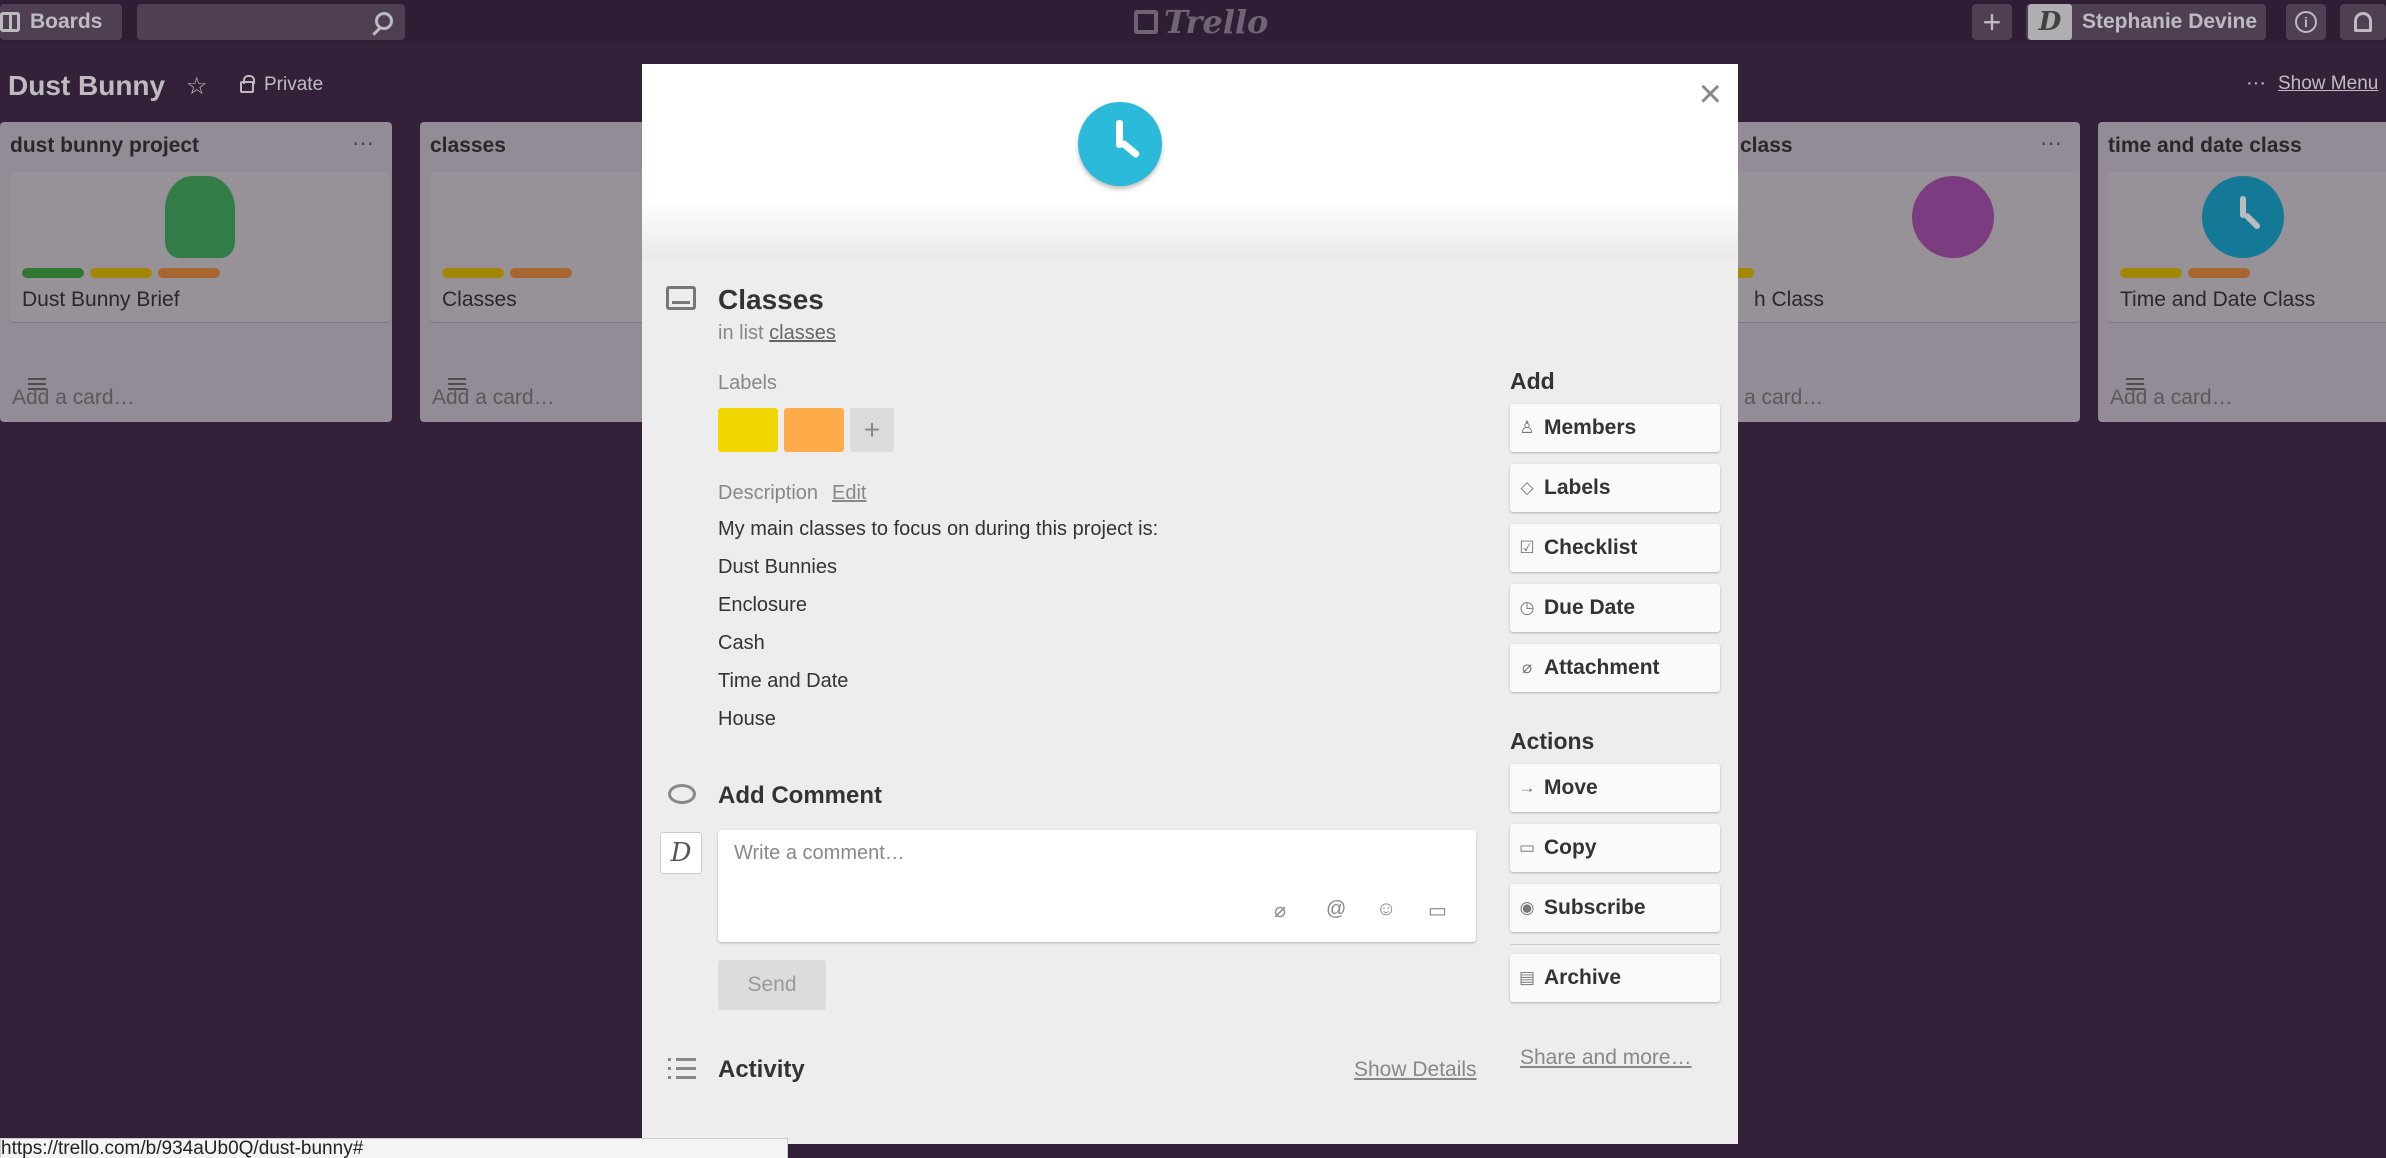 The height and width of the screenshot is (1158, 2386). What do you see at coordinates (1527, 547) in the screenshot?
I see `checkbox-icon: ☑` at bounding box center [1527, 547].